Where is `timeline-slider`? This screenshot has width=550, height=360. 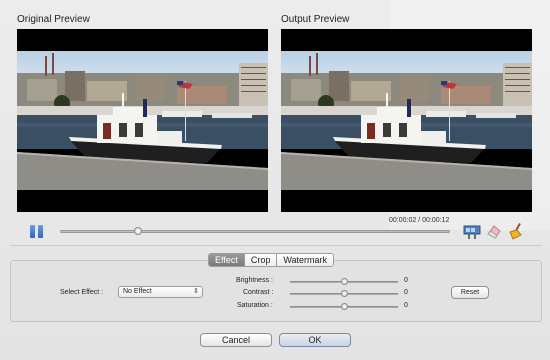 timeline-slider is located at coordinates (255, 231).